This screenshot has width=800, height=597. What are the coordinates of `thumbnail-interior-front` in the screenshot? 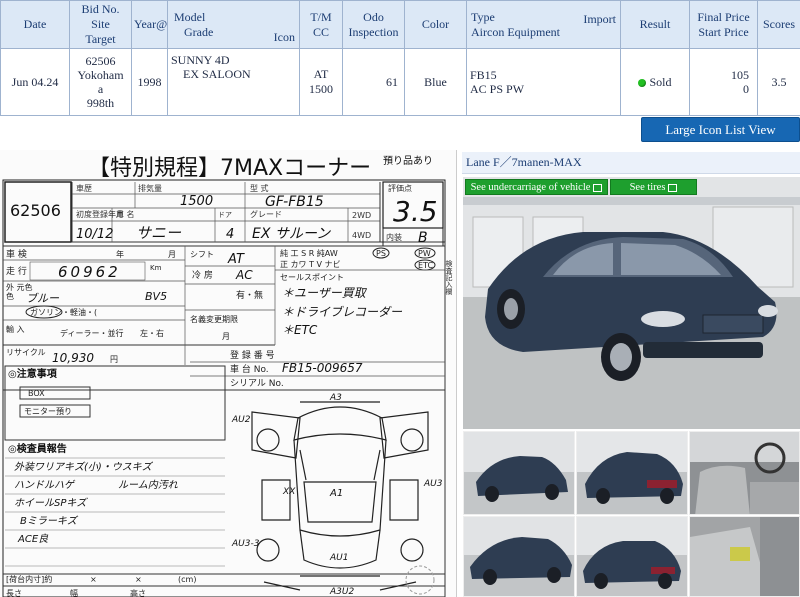 It's located at (744, 473).